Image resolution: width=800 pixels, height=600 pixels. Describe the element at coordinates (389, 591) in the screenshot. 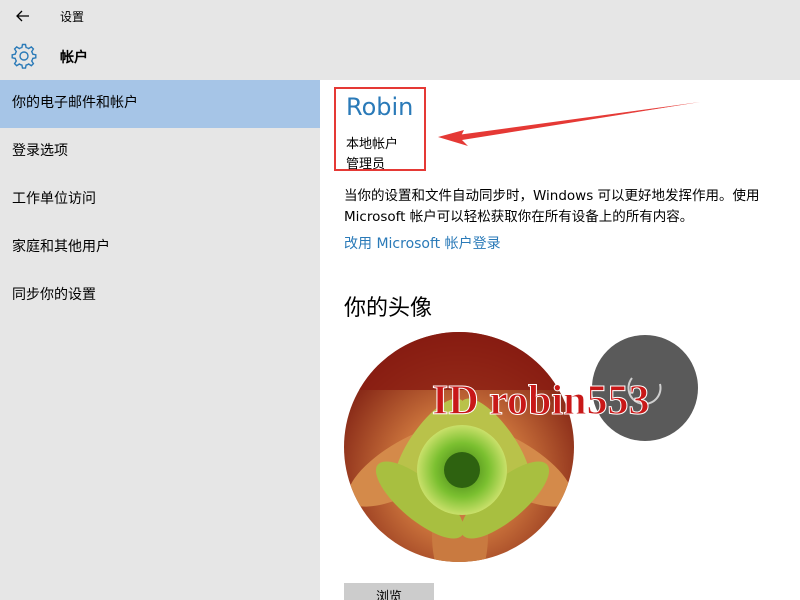

I see `browse-button: 浏览` at that location.